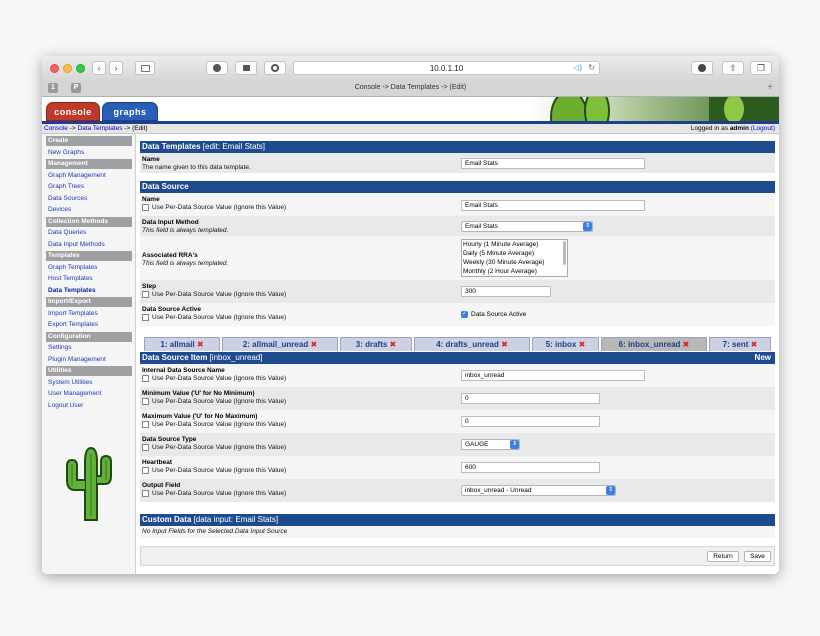  Describe the element at coordinates (763, 128) in the screenshot. I see `logout-link: (Logout)` at that location.